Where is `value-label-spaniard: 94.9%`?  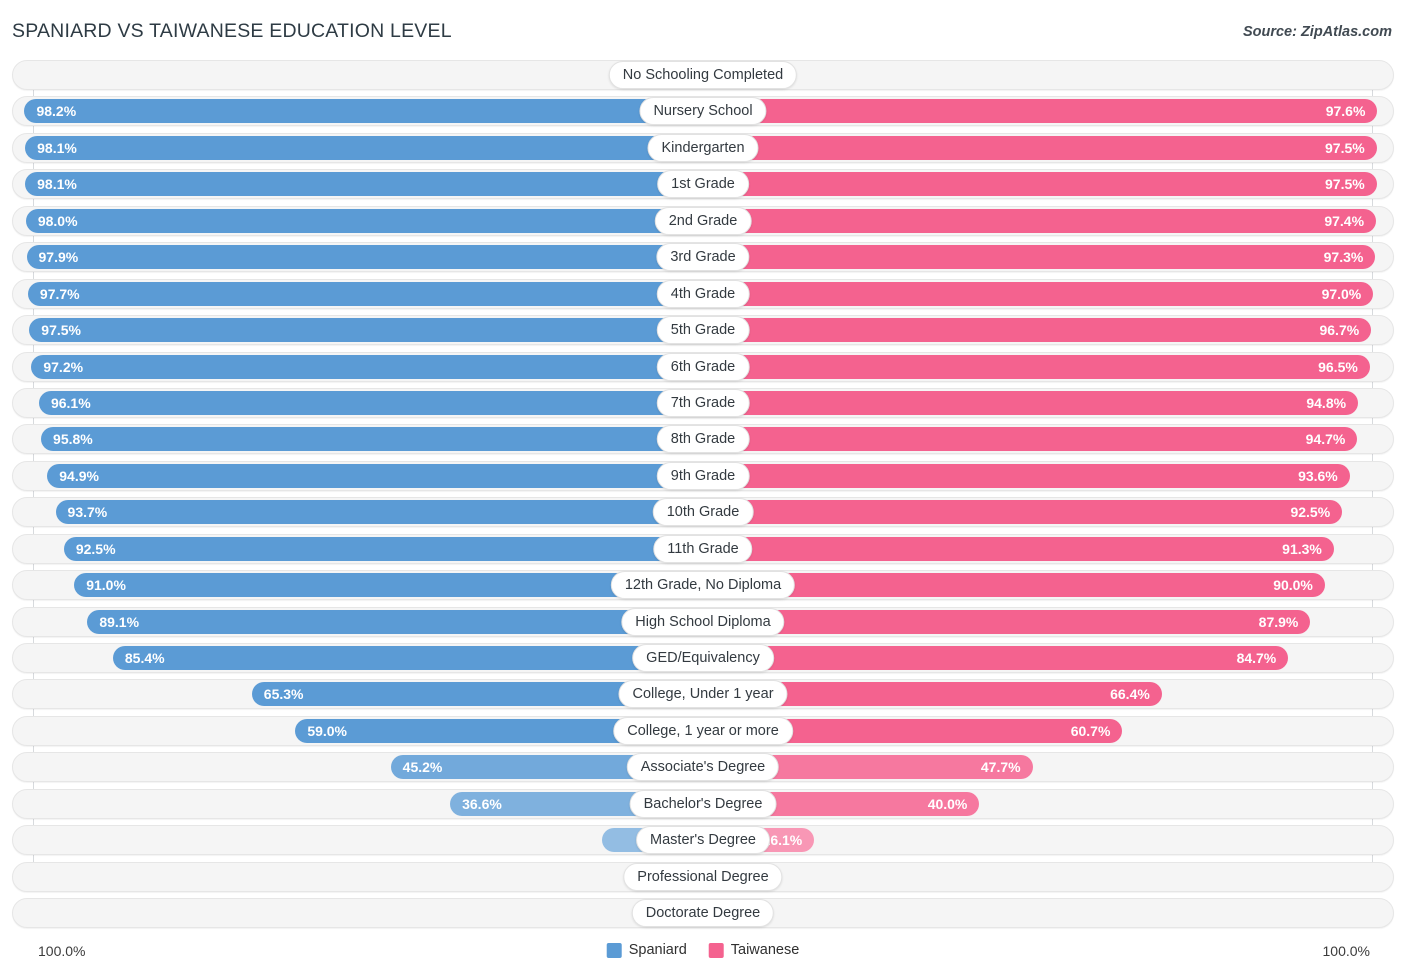
value-label-spaniard: 94.9% is located at coordinates (79, 475).